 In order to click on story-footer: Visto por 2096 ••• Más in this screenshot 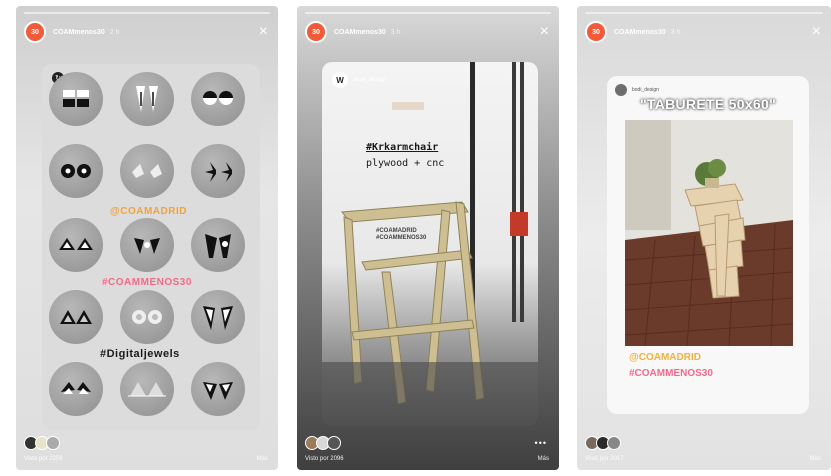, I will do `click(427, 447)`.